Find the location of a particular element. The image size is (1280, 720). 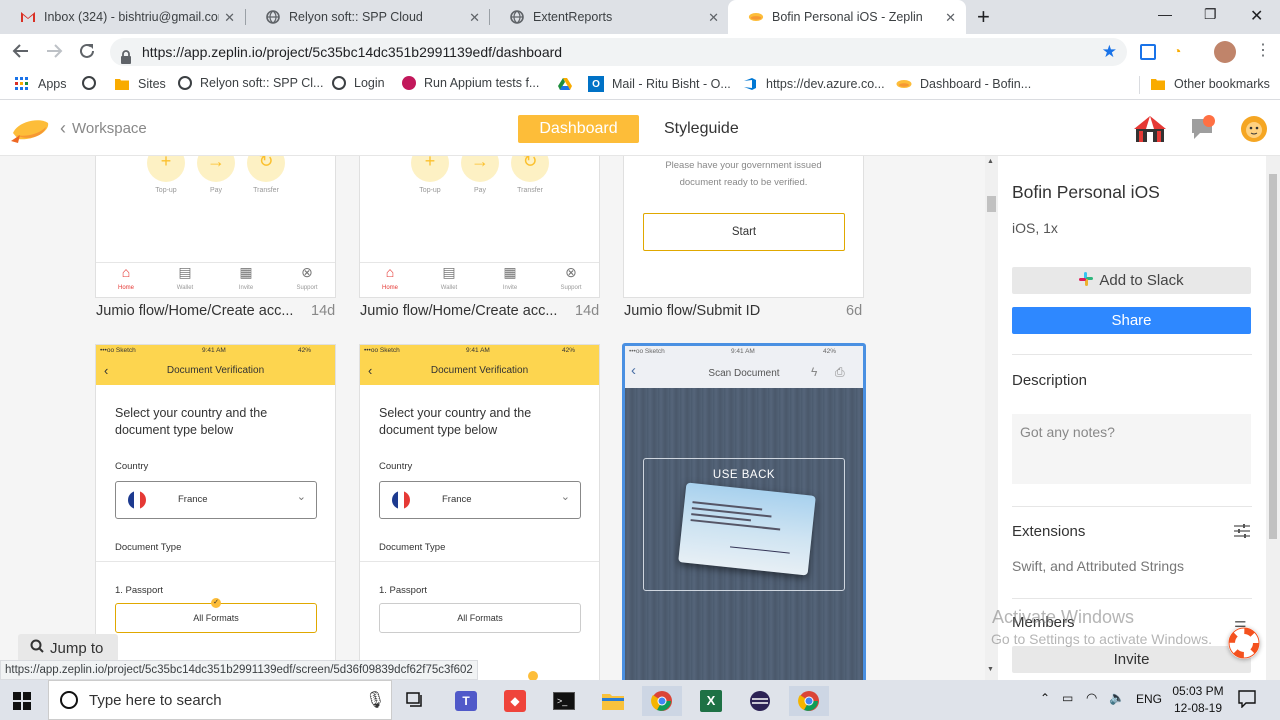

forward-icon is located at coordinates (54, 53).